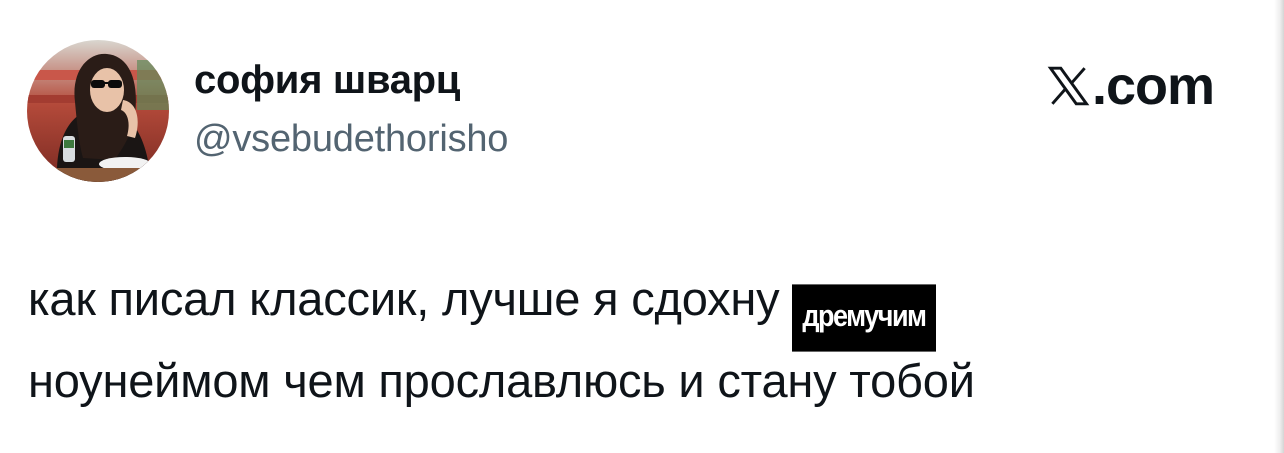  What do you see at coordinates (1068, 86) in the screenshot?
I see `x-logo-icon` at bounding box center [1068, 86].